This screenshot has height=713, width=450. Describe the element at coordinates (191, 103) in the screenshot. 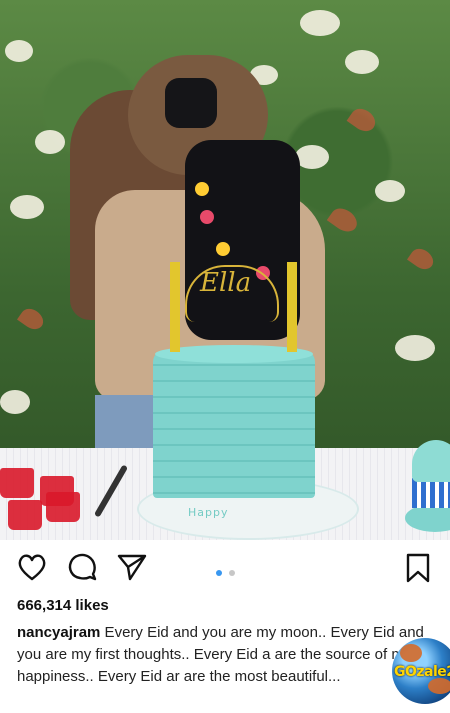

I see `girl-mask` at that location.